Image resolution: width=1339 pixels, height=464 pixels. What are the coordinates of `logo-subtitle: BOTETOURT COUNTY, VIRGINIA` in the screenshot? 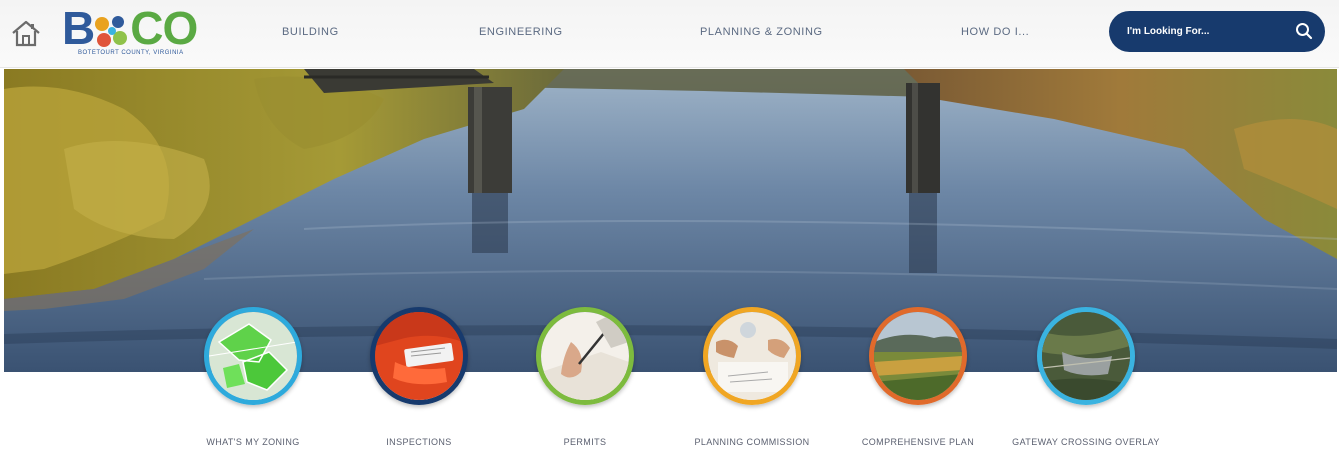 It's located at (131, 53).